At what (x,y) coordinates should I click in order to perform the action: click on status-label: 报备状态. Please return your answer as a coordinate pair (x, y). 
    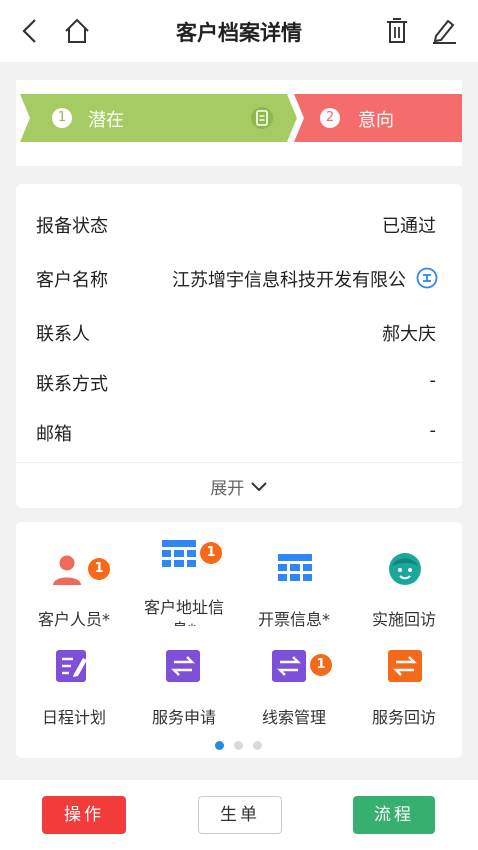
    Looking at the image, I should click on (72, 226).